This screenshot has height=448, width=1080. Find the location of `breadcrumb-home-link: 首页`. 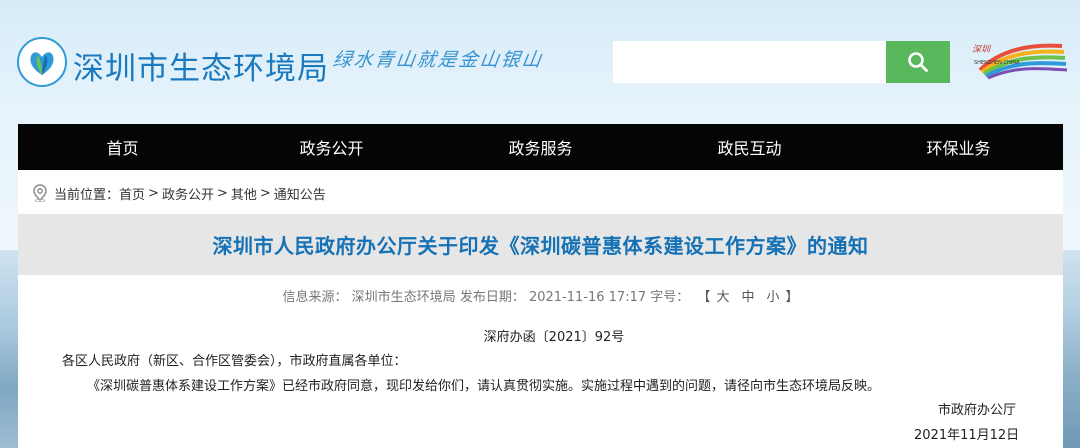

breadcrumb-home-link: 首页 is located at coordinates (132, 193).